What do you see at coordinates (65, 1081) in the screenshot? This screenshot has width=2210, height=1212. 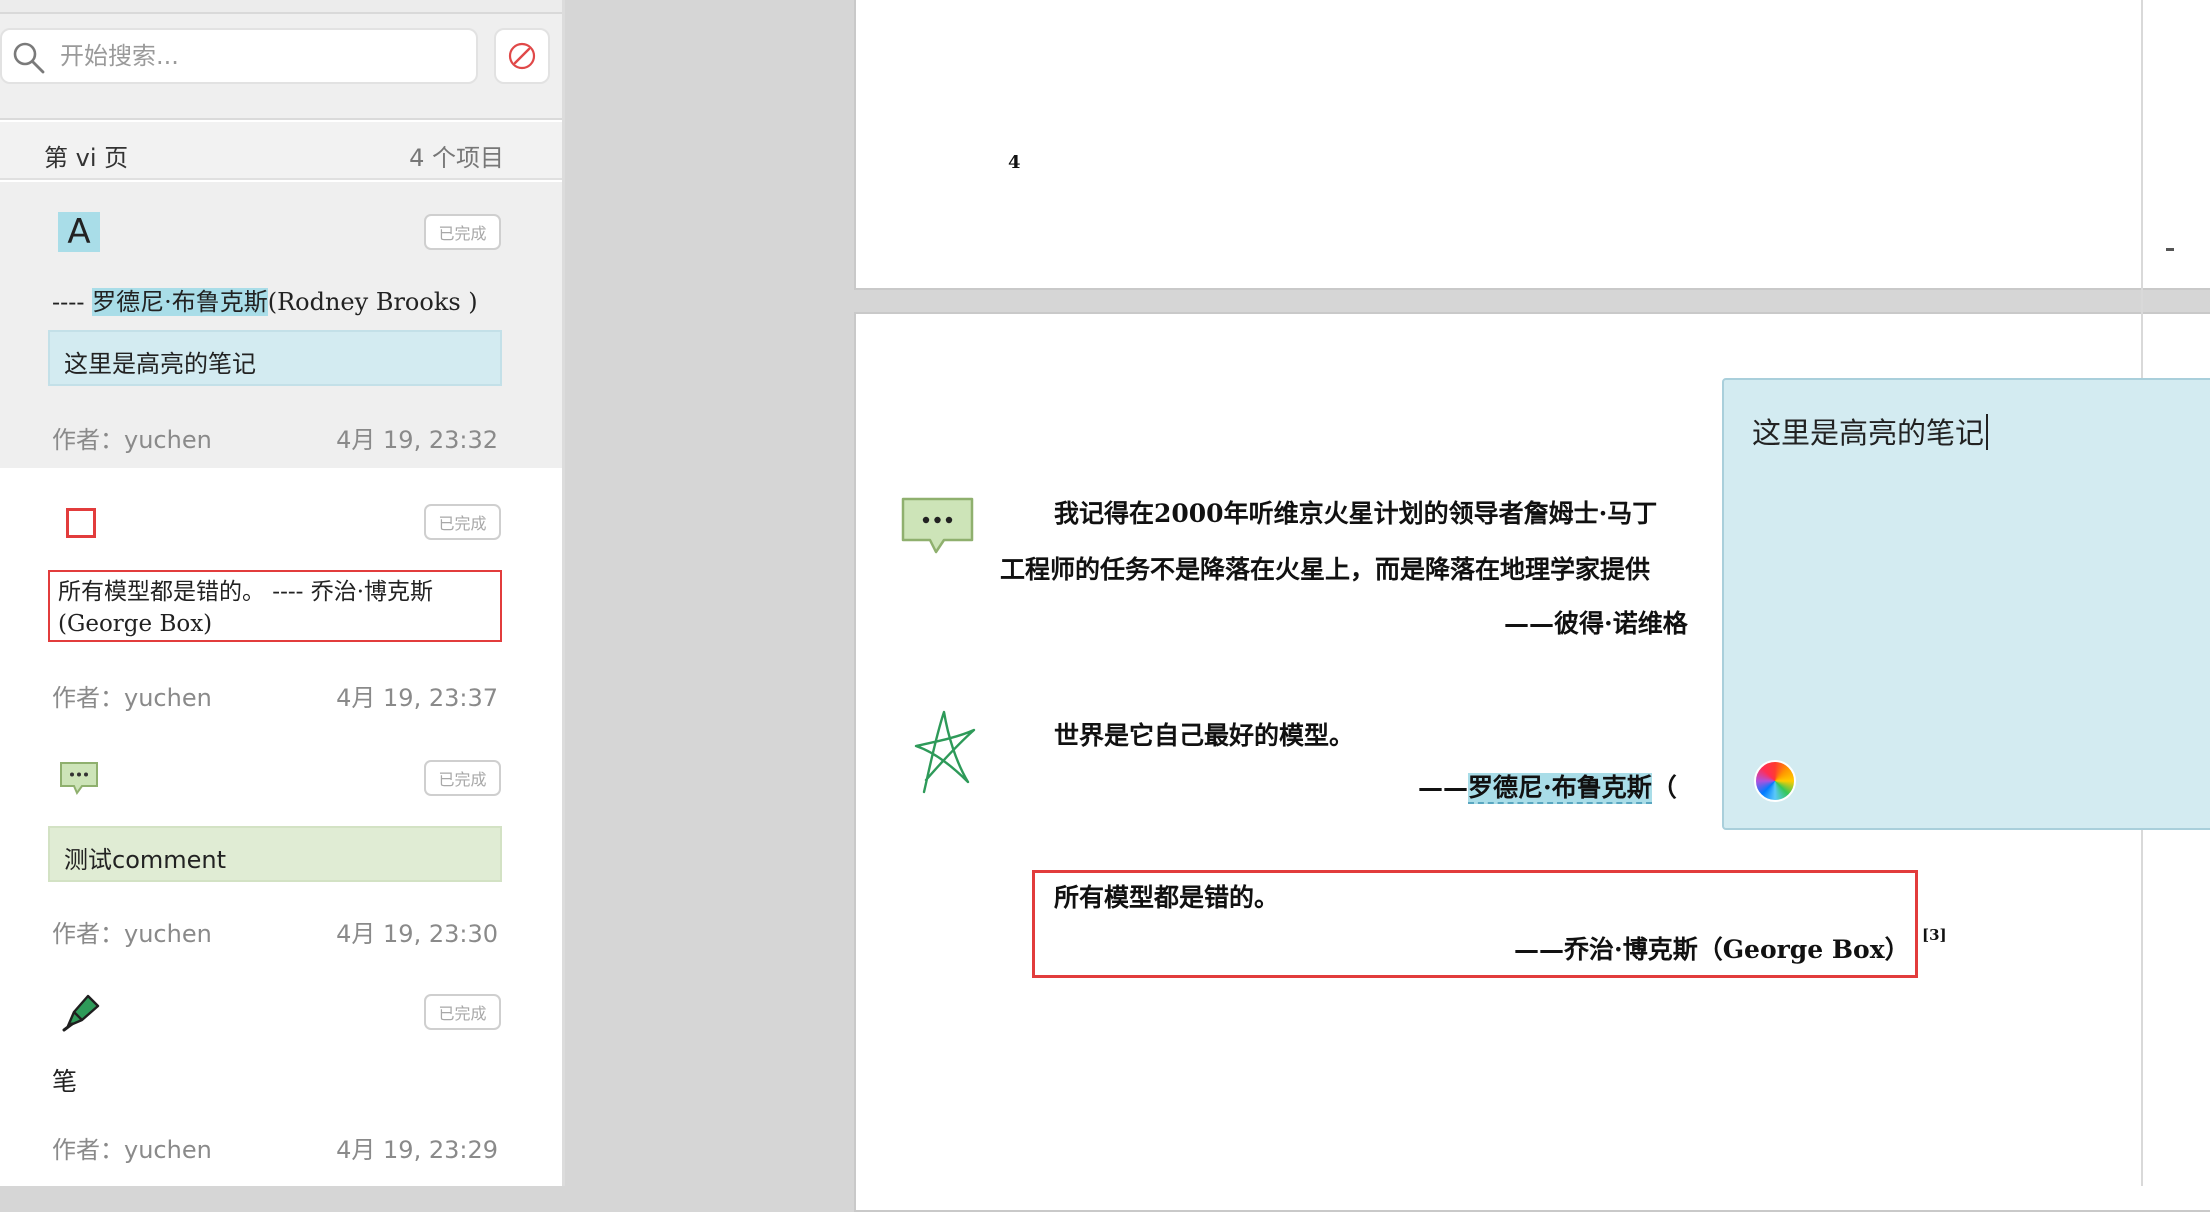 I see `annotation-text: 笔` at bounding box center [65, 1081].